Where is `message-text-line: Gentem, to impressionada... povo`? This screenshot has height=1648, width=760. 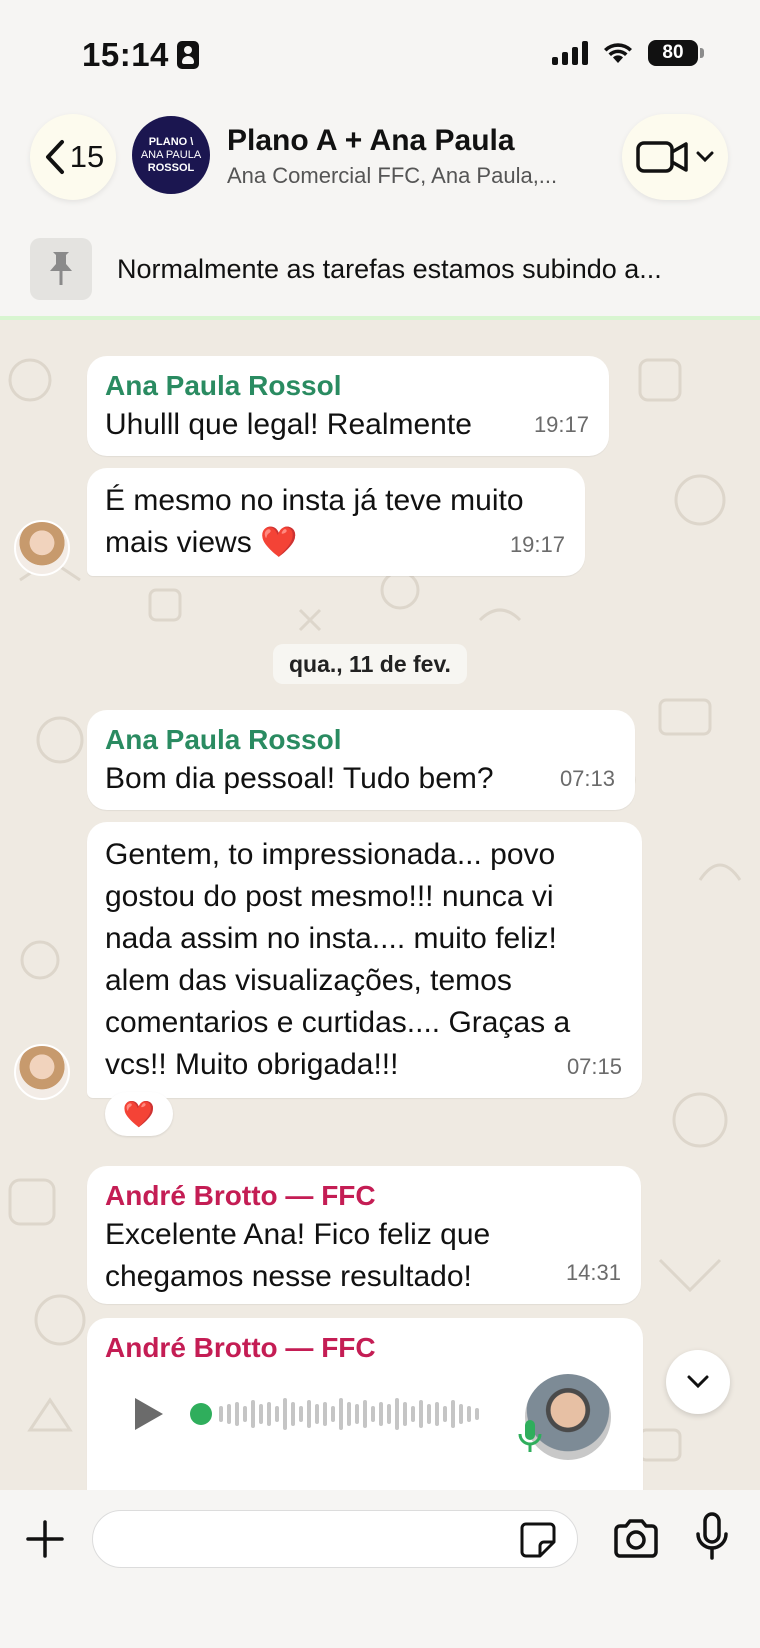 message-text-line: Gentem, to impressionada... povo is located at coordinates (330, 854).